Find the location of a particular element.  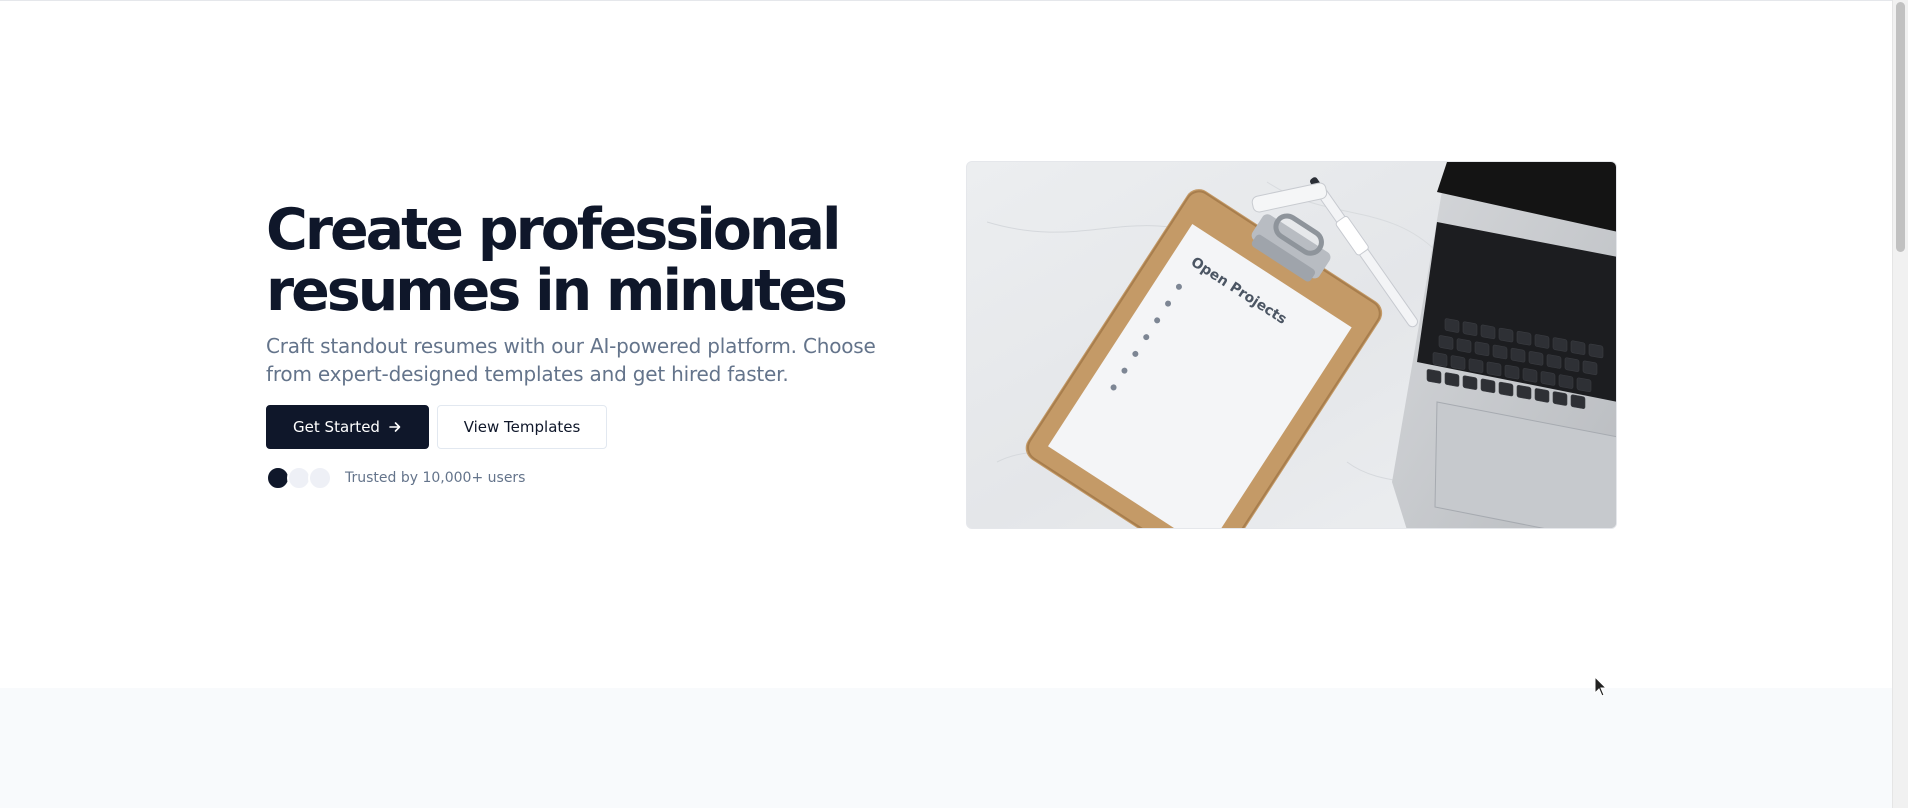

page-scrollbar is located at coordinates (1900, 404).